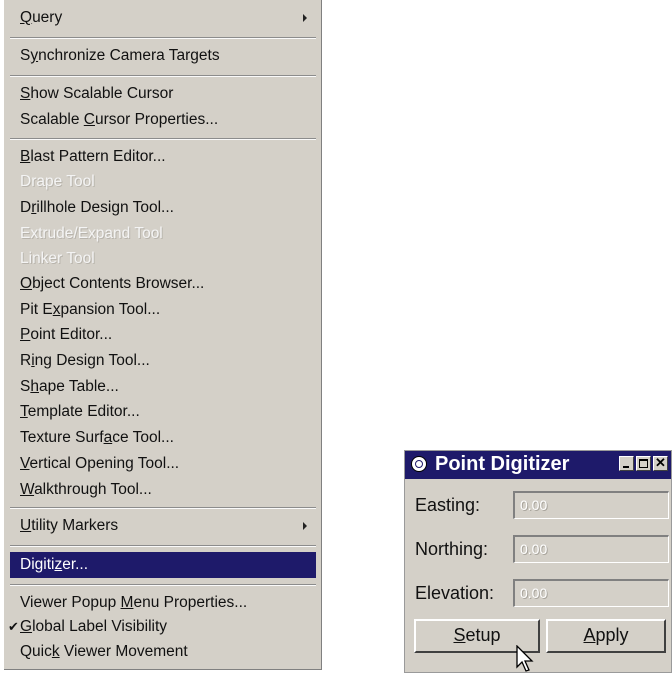 This screenshot has width=672, height=673. What do you see at coordinates (448, 505) in the screenshot?
I see `easting-label: Easting:` at bounding box center [448, 505].